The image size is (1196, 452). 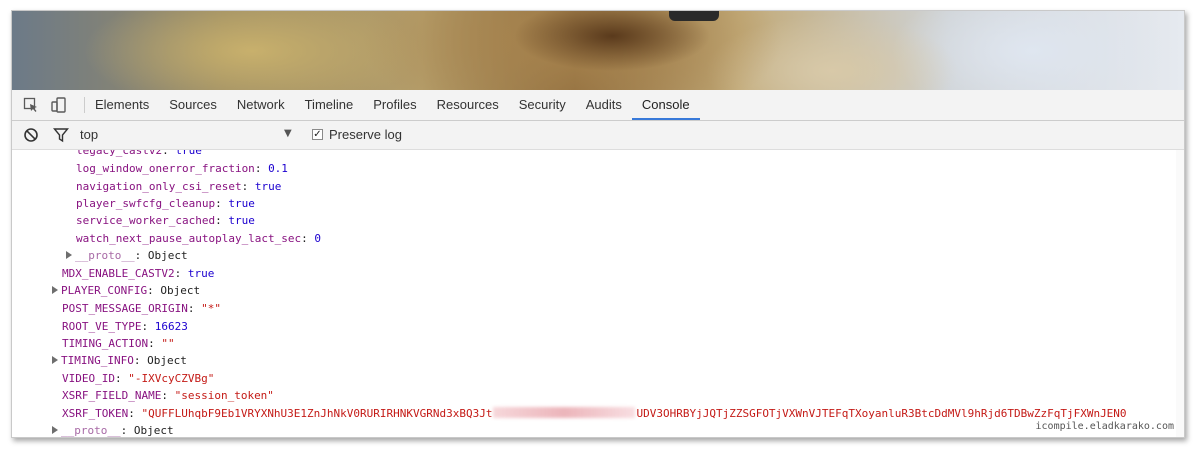 What do you see at coordinates (102, 326) in the screenshot?
I see `property-key: ROOT_VE_TYPE` at bounding box center [102, 326].